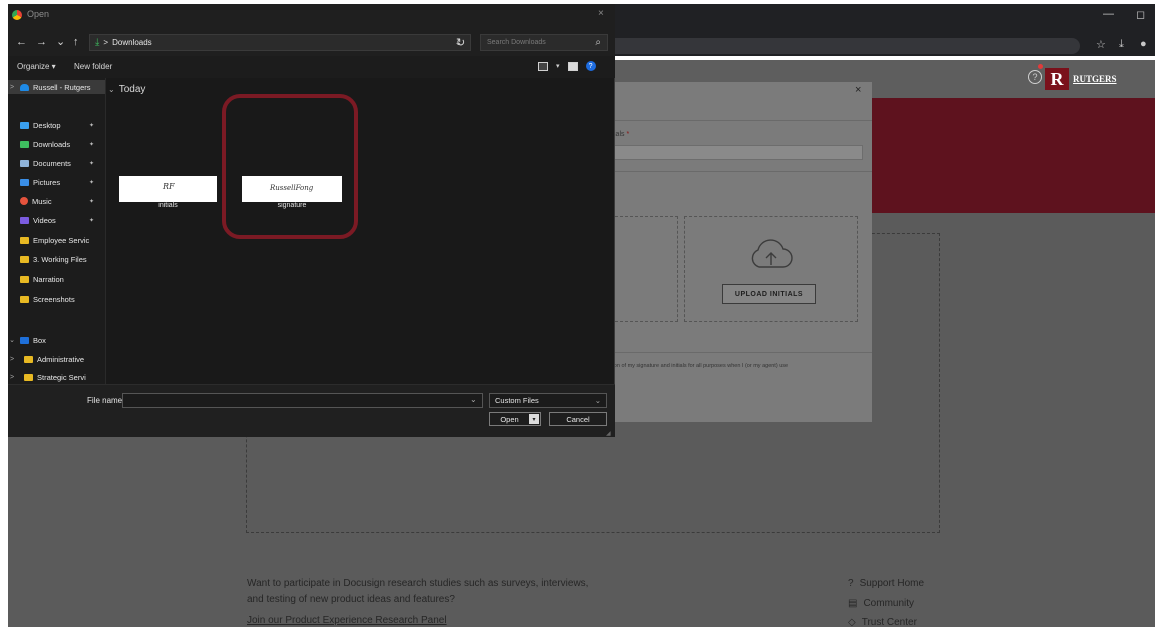 The width and height of the screenshot is (1155, 627). I want to click on minimize-icon: —, so click(1108, 14).